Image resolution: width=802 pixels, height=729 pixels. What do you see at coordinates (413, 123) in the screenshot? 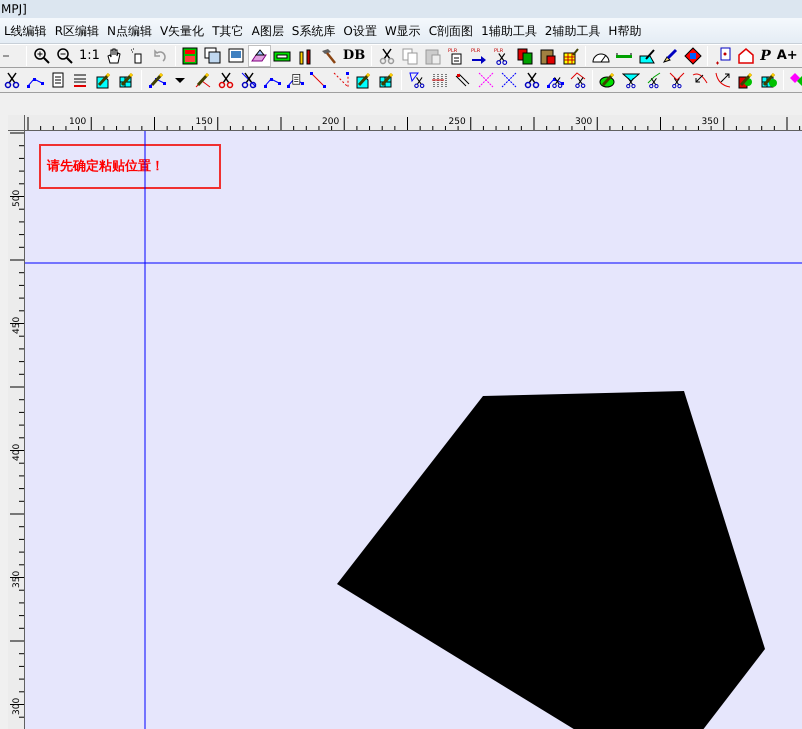
I see `horizontal-ruler: 100 150 200 250 300 350` at bounding box center [413, 123].